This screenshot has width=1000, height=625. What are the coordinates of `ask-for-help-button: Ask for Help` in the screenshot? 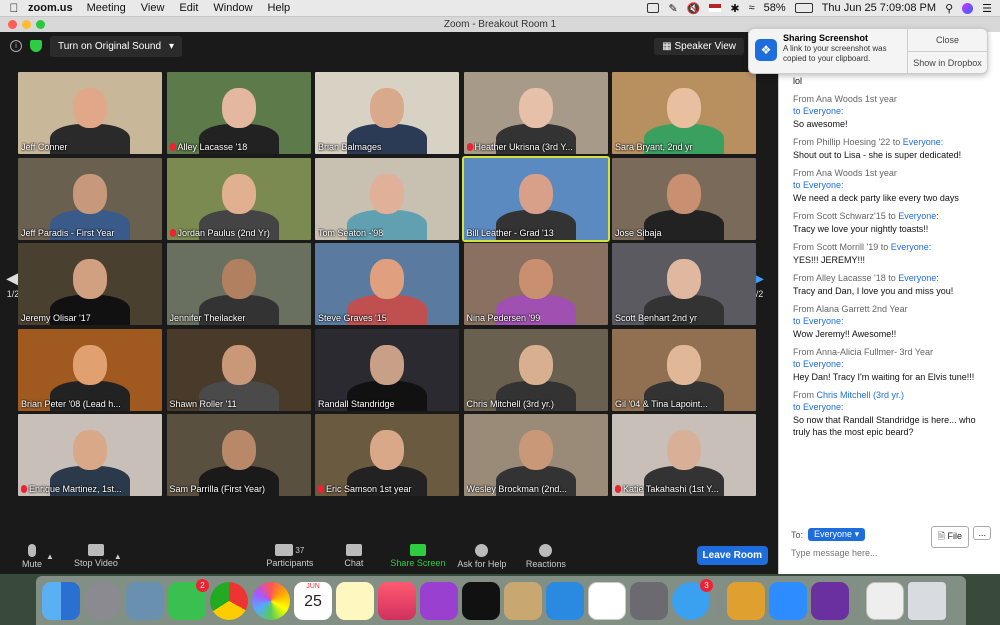 It's located at (482, 556).